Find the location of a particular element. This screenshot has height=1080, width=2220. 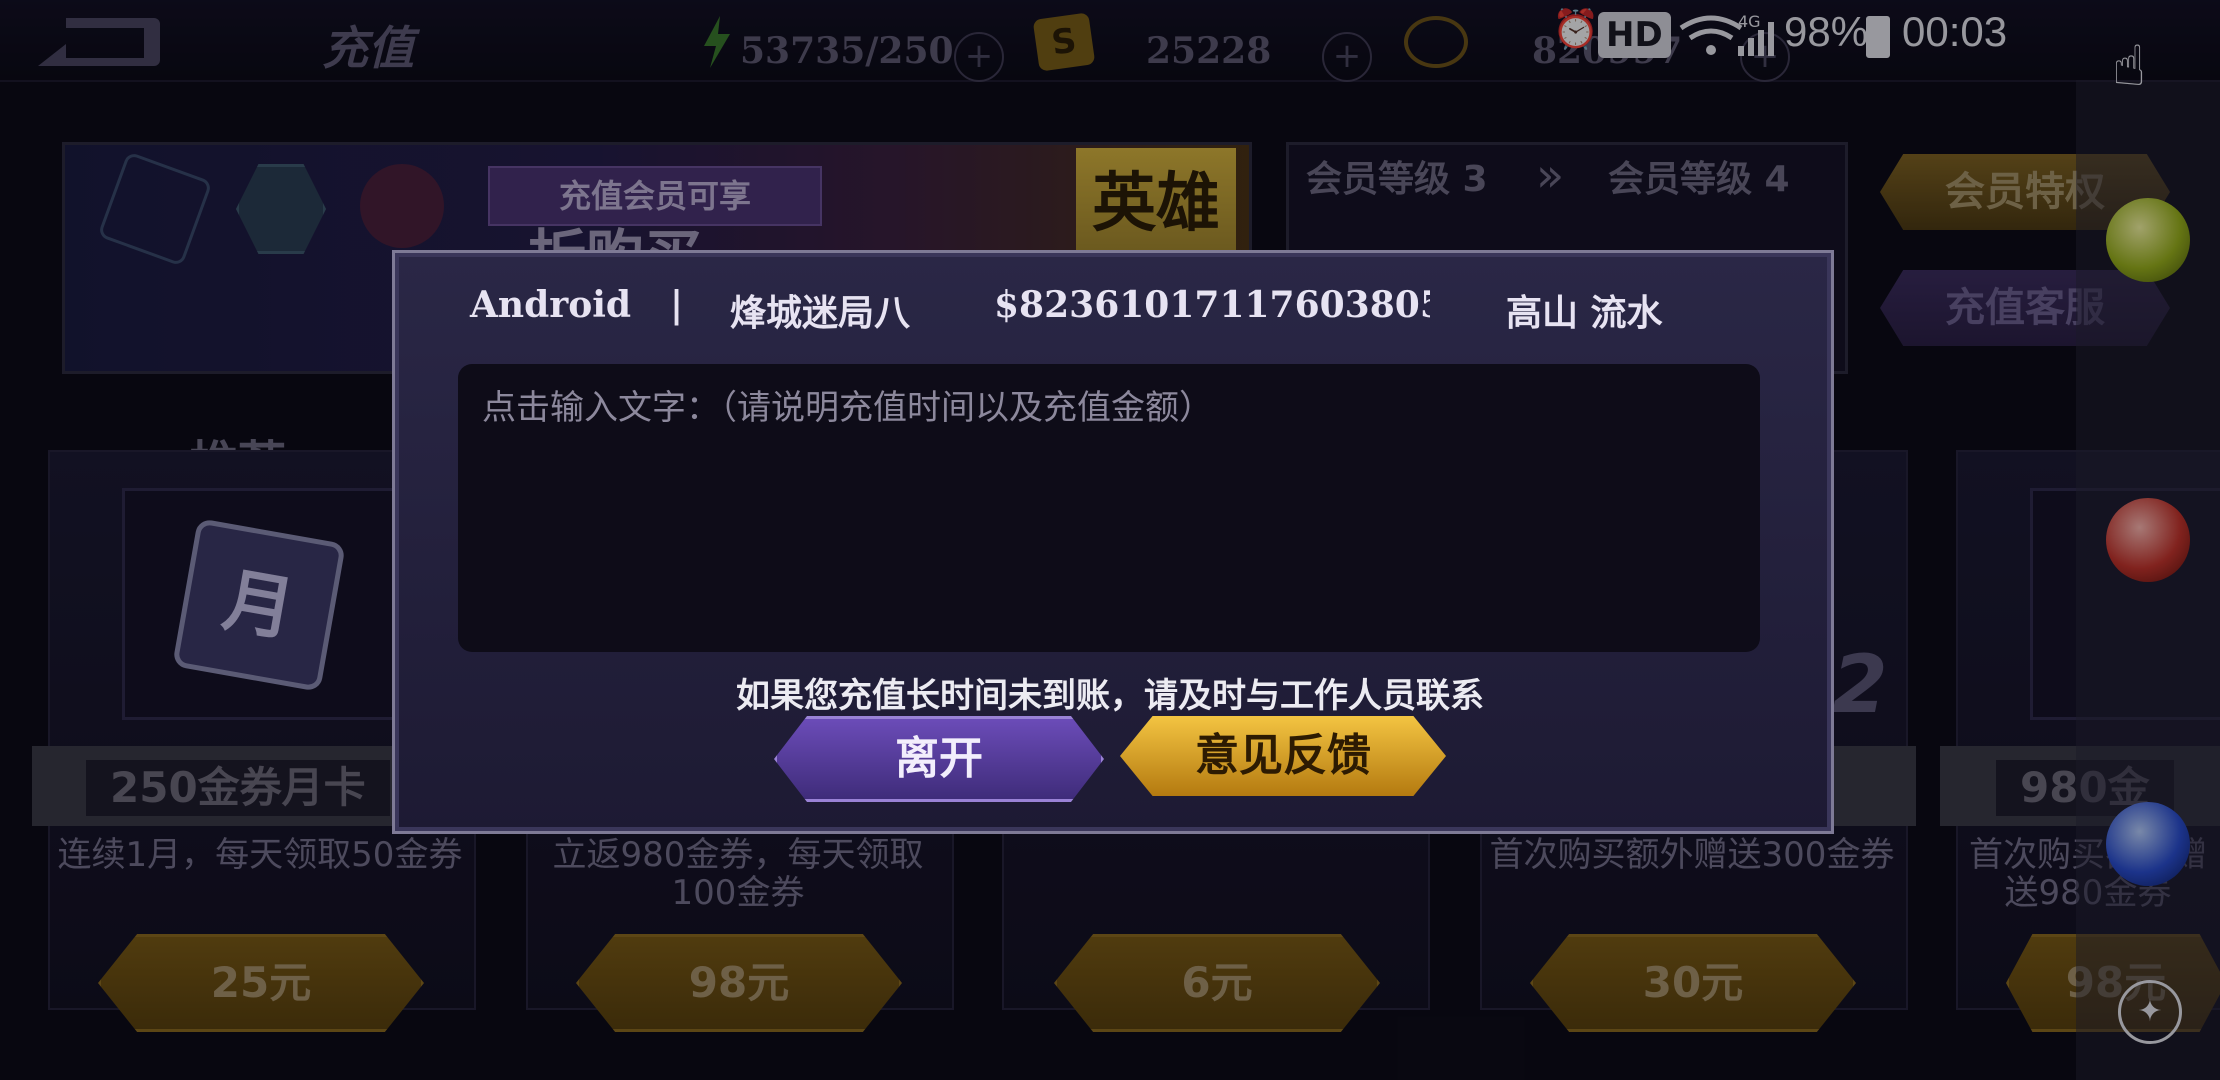

leave-button: 离开 is located at coordinates (939, 759).